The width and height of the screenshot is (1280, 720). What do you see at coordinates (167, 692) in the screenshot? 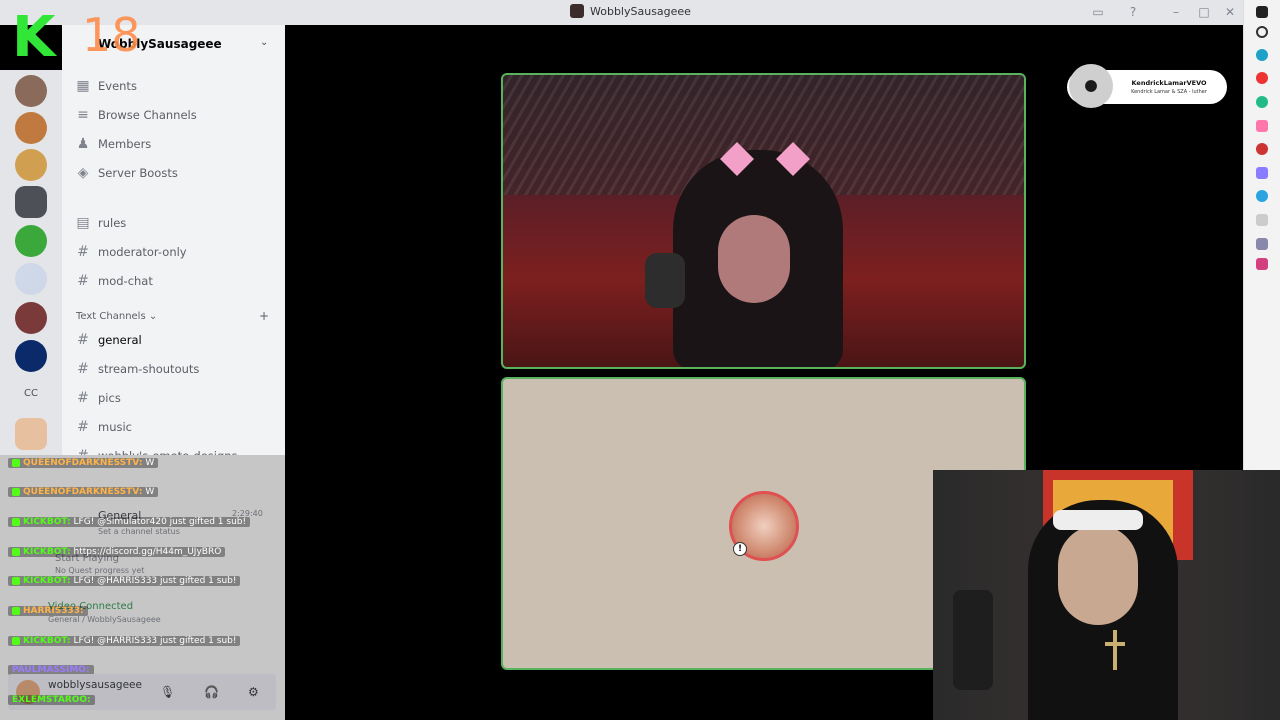
I see `microphone-icon: 🎙` at bounding box center [167, 692].